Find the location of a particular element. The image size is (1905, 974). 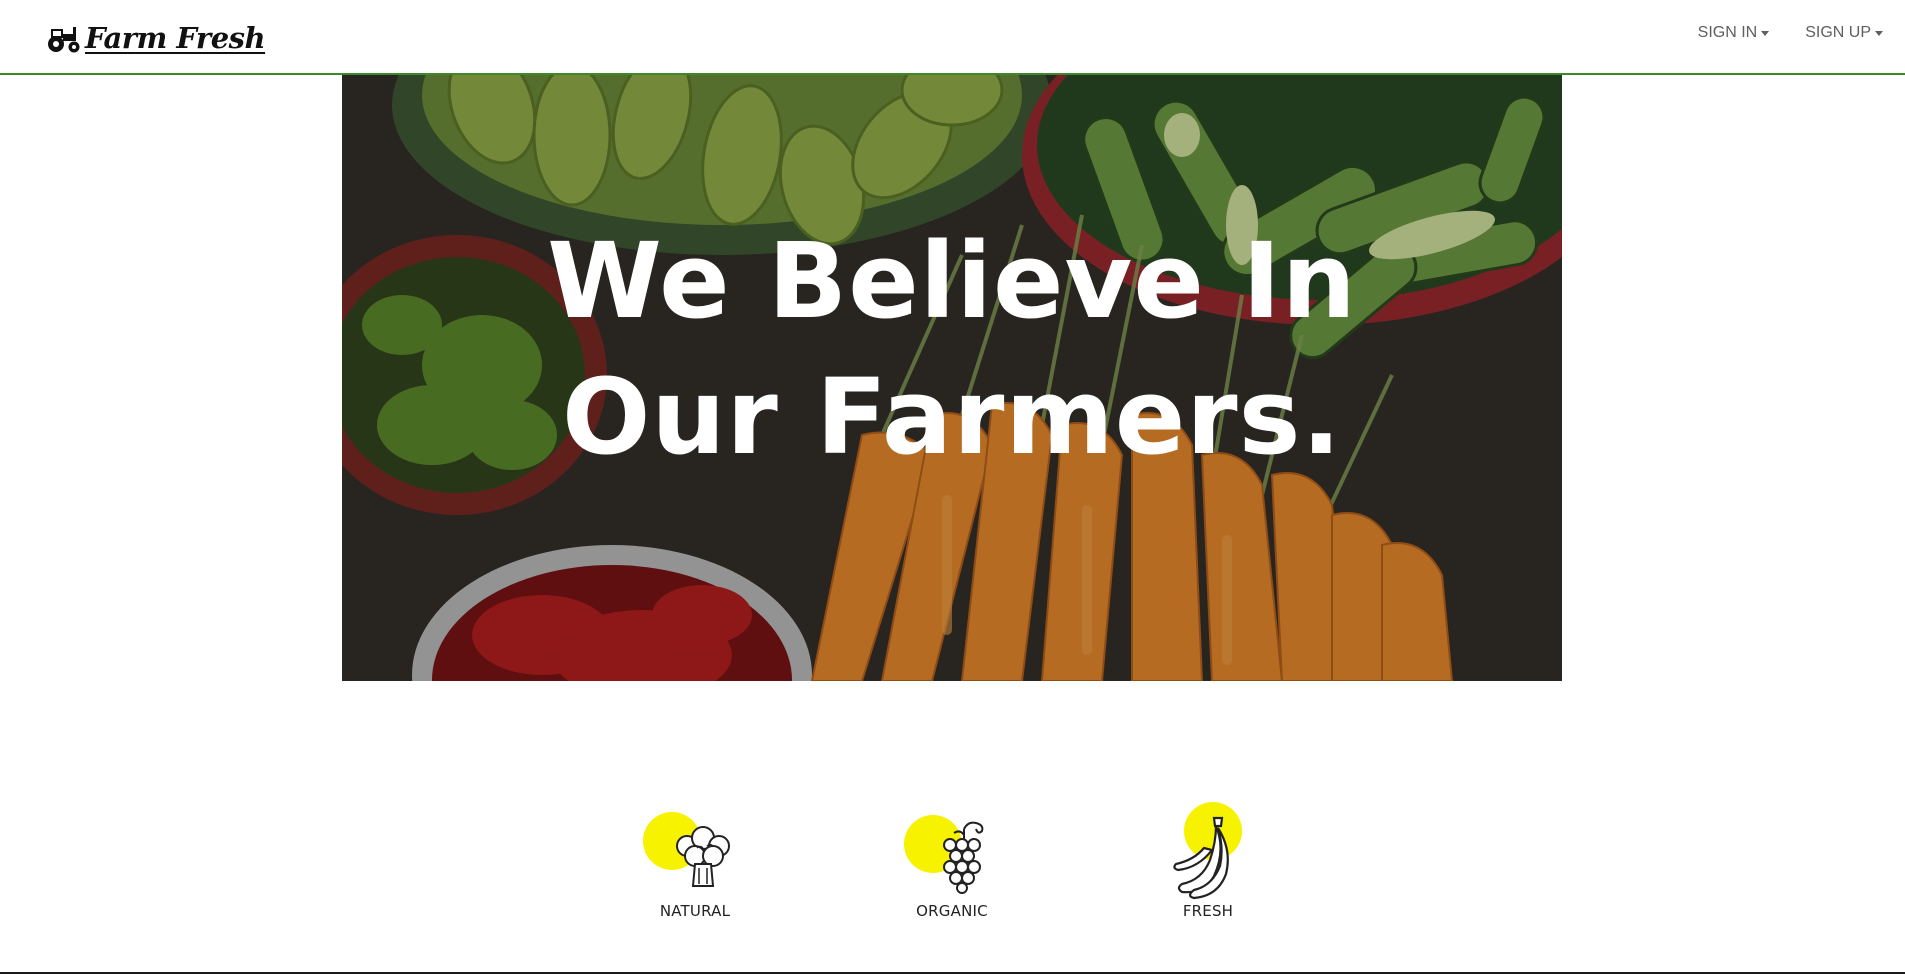

feature-natural: NATURAL is located at coordinates (695, 862).